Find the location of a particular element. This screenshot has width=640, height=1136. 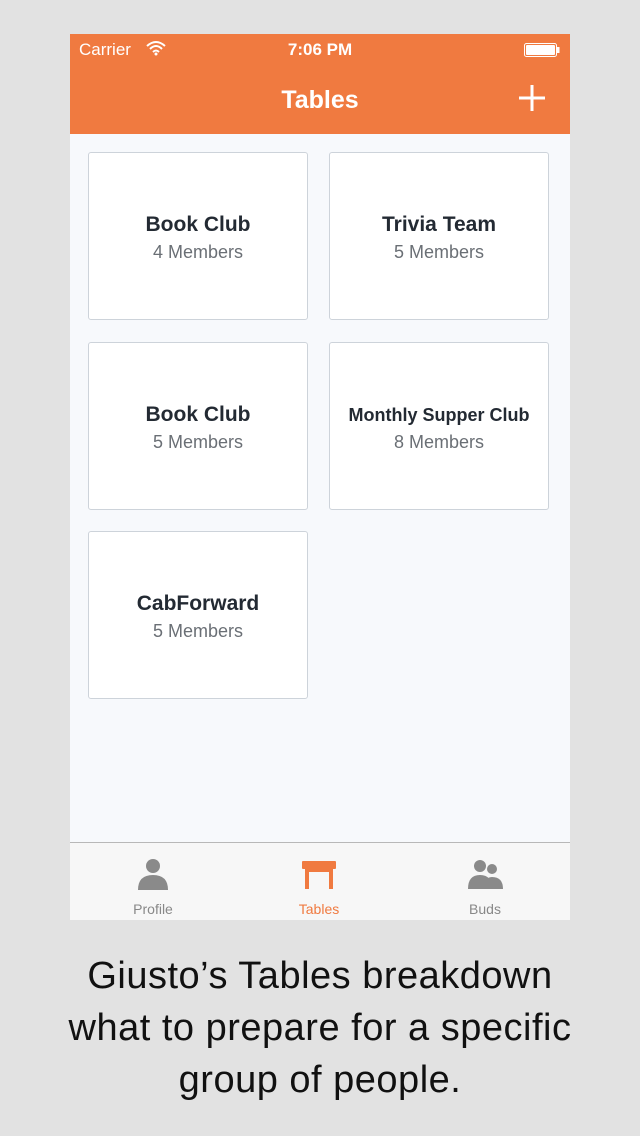

table-card-monthly-supper-club: Monthly Supper Club 8 Members is located at coordinates (439, 426).